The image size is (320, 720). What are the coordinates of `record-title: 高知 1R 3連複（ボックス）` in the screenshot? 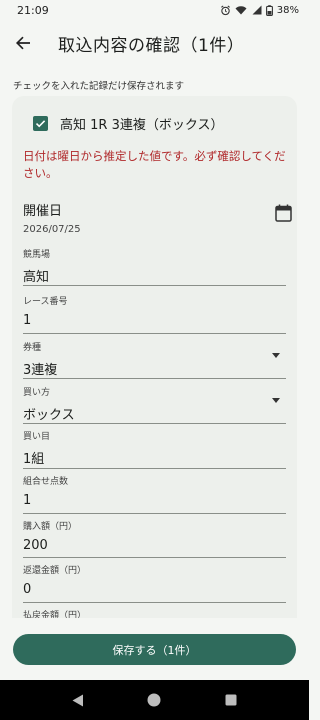 It's located at (142, 125).